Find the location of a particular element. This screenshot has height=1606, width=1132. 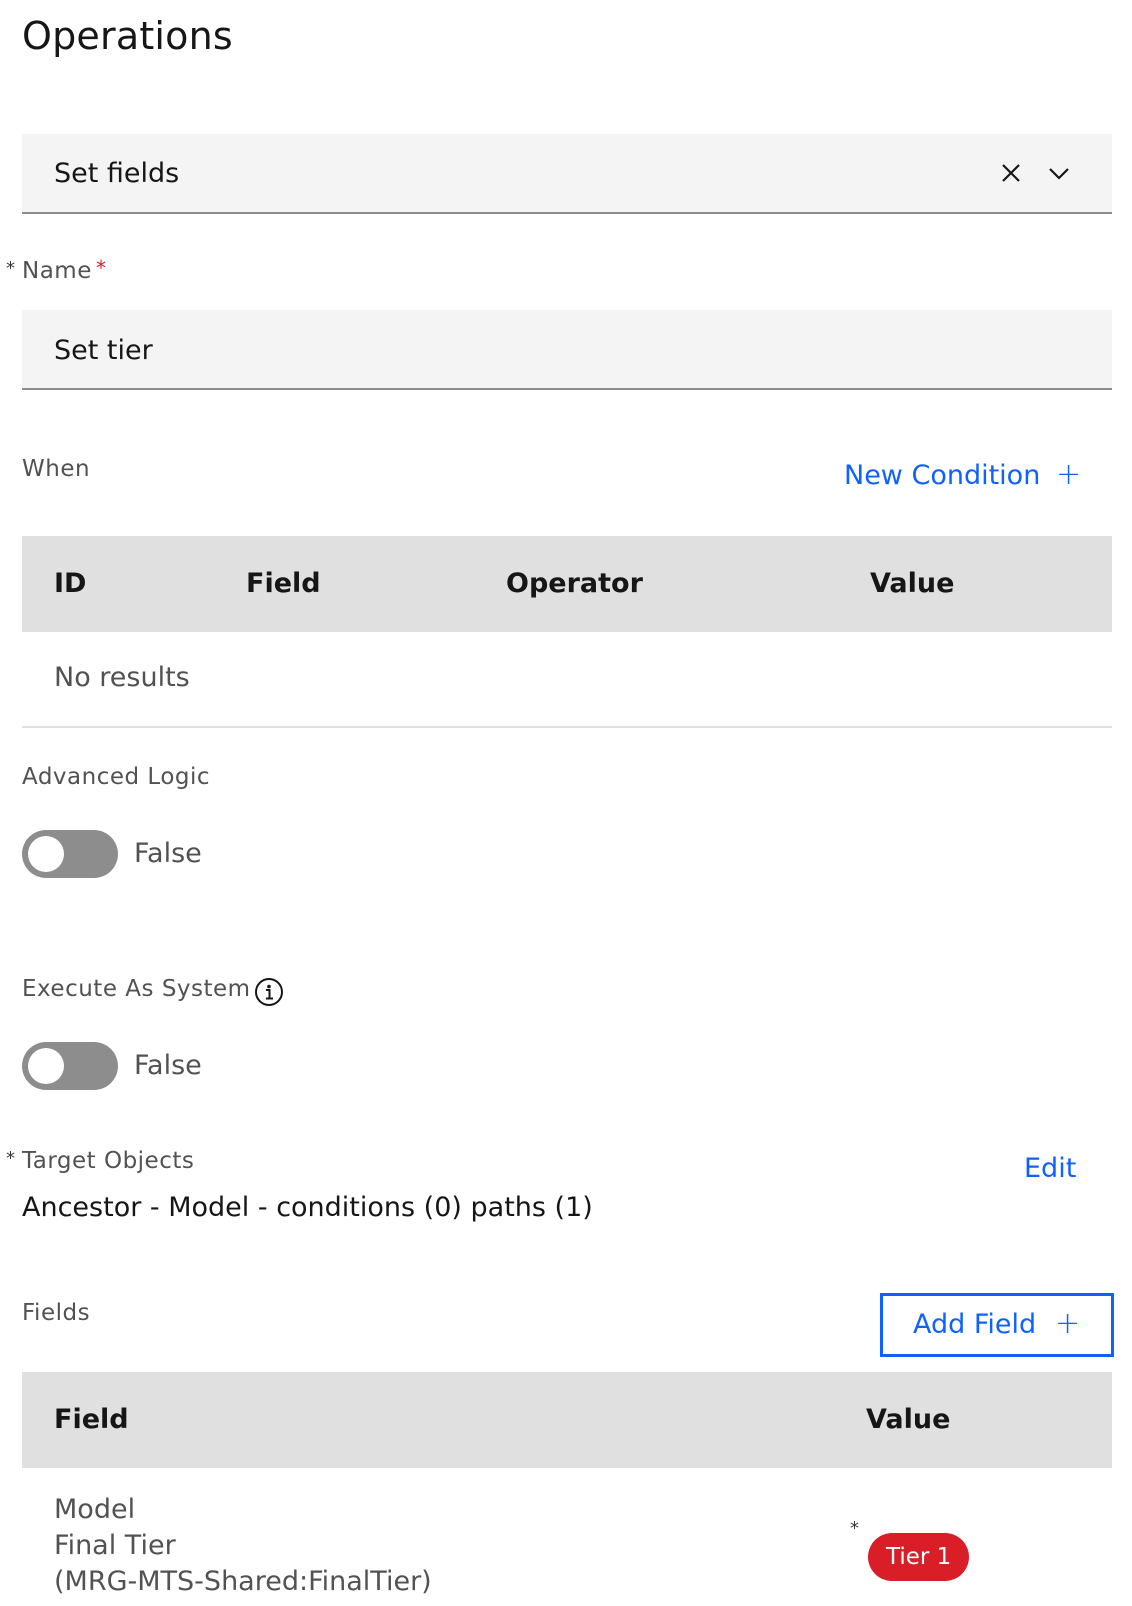

add-field-label: Add Field is located at coordinates (975, 1324).